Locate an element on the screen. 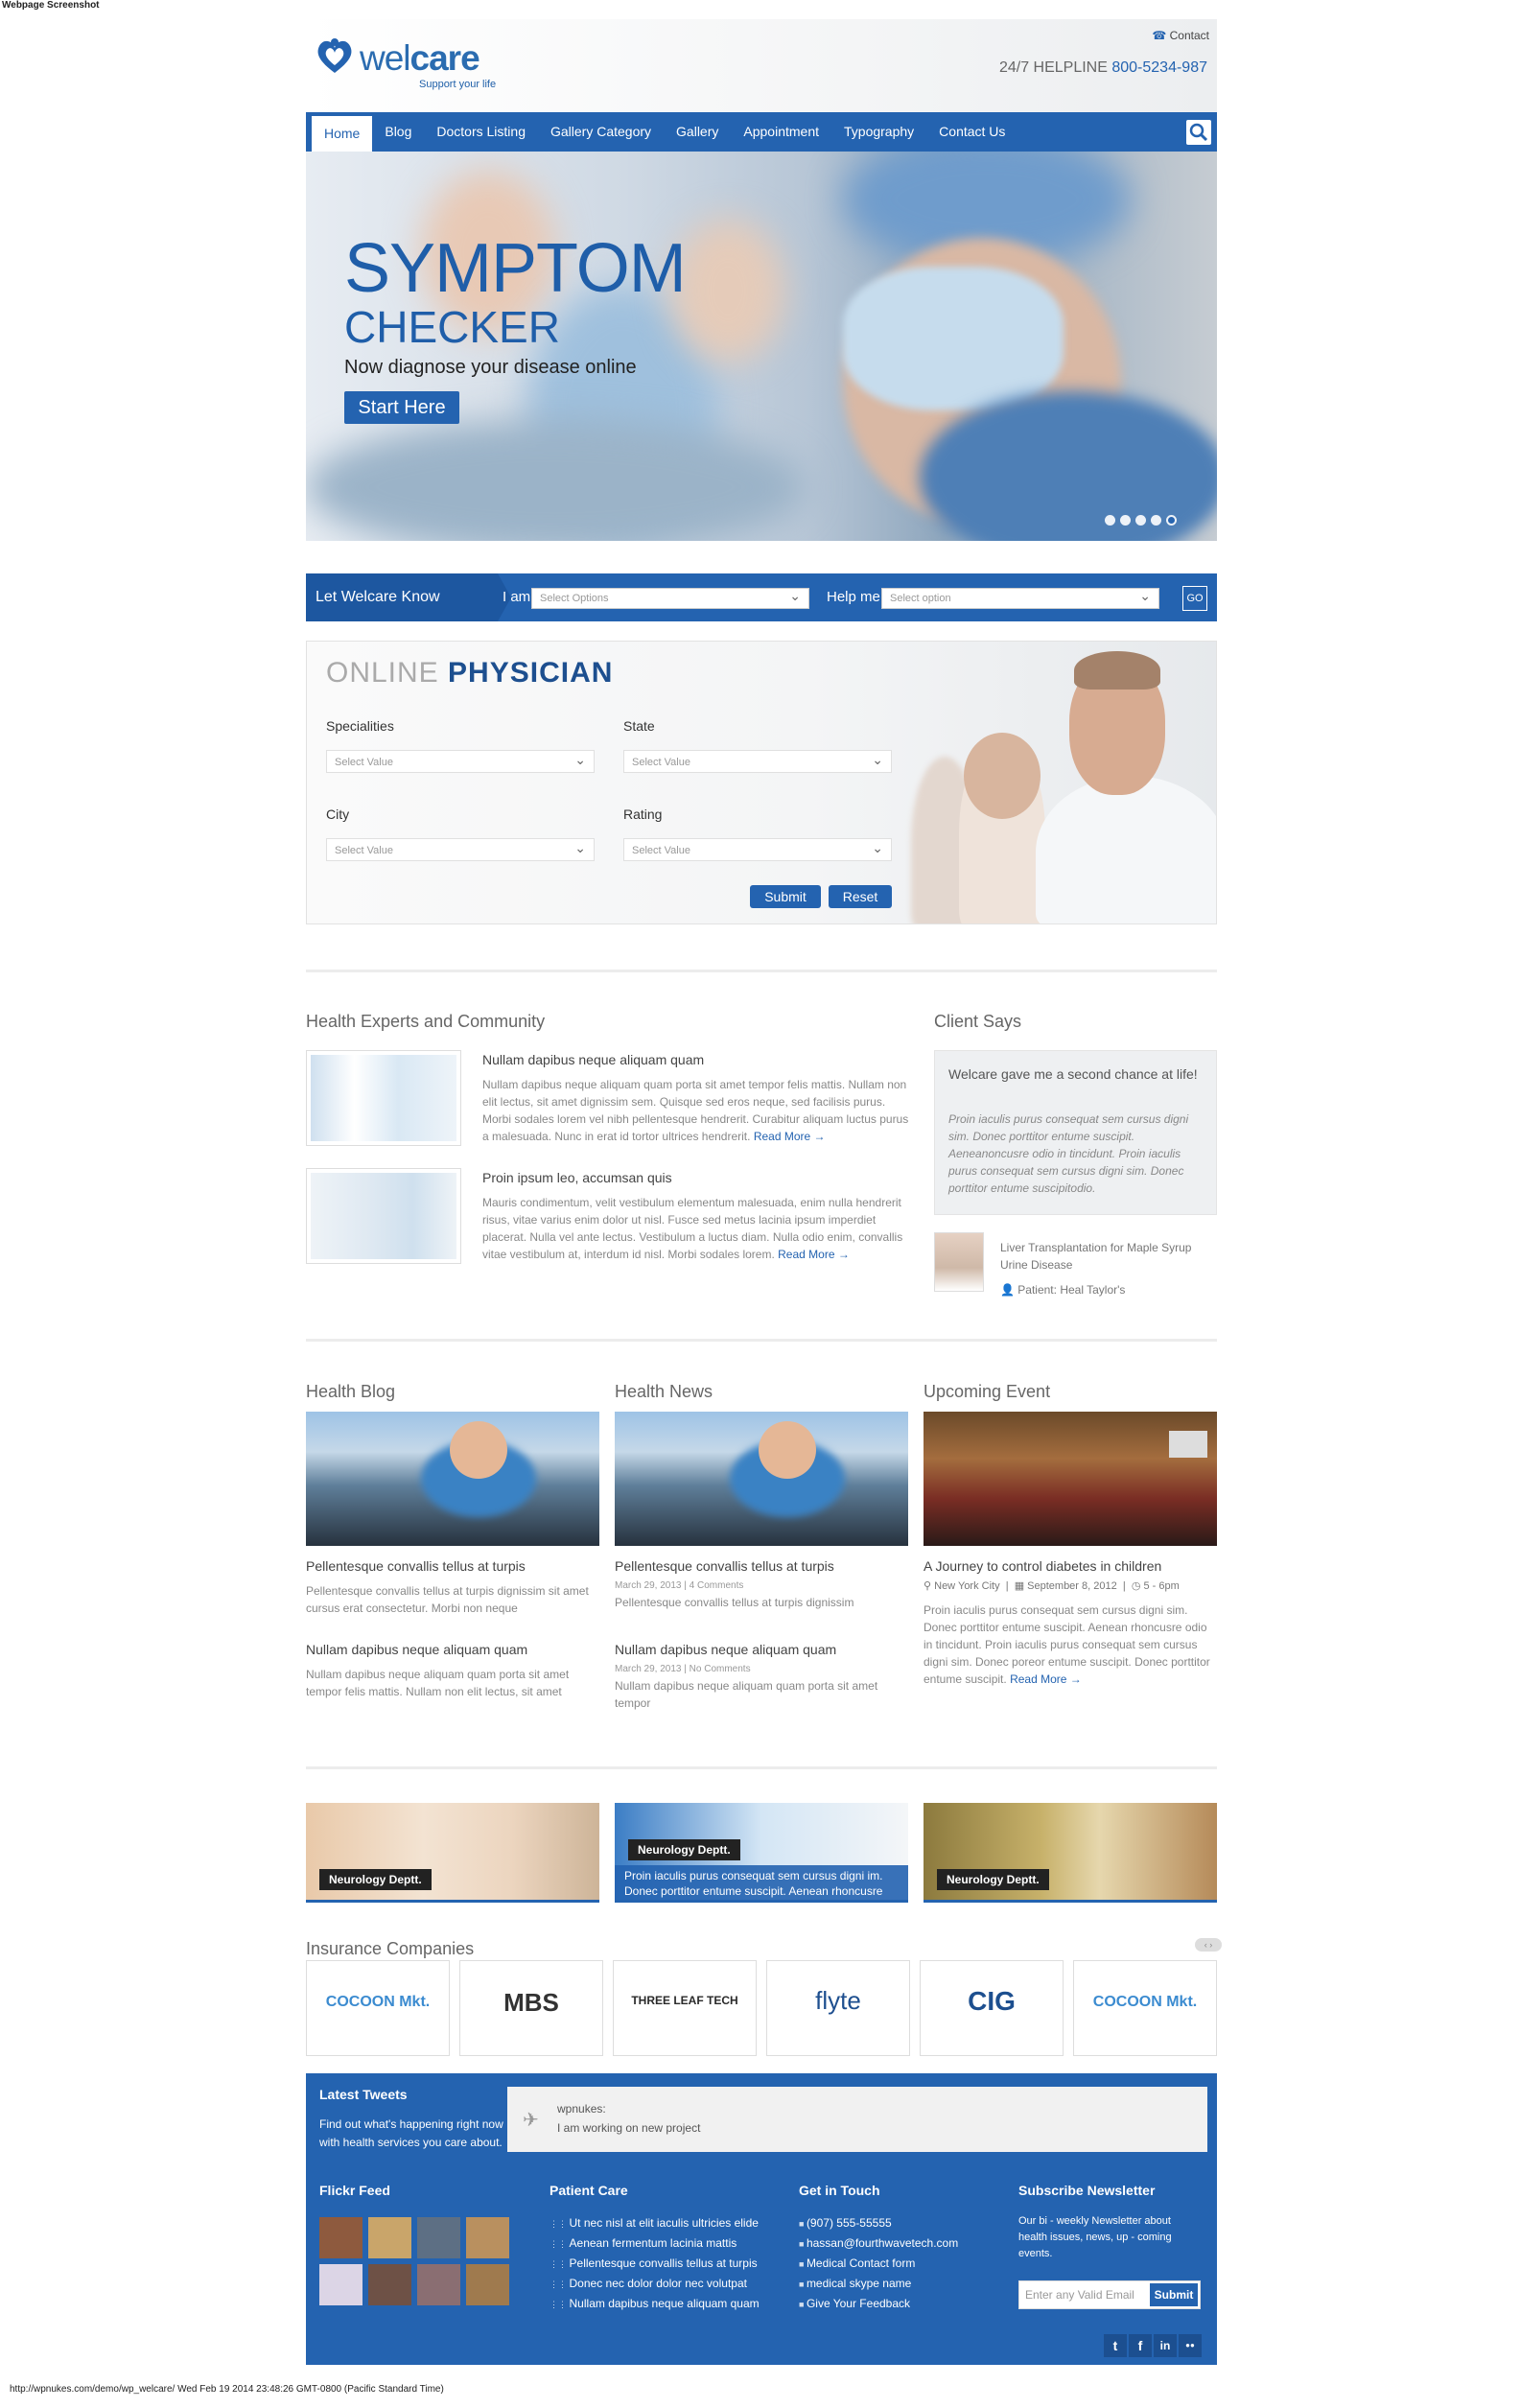  iam-select: Select Options is located at coordinates (670, 597).